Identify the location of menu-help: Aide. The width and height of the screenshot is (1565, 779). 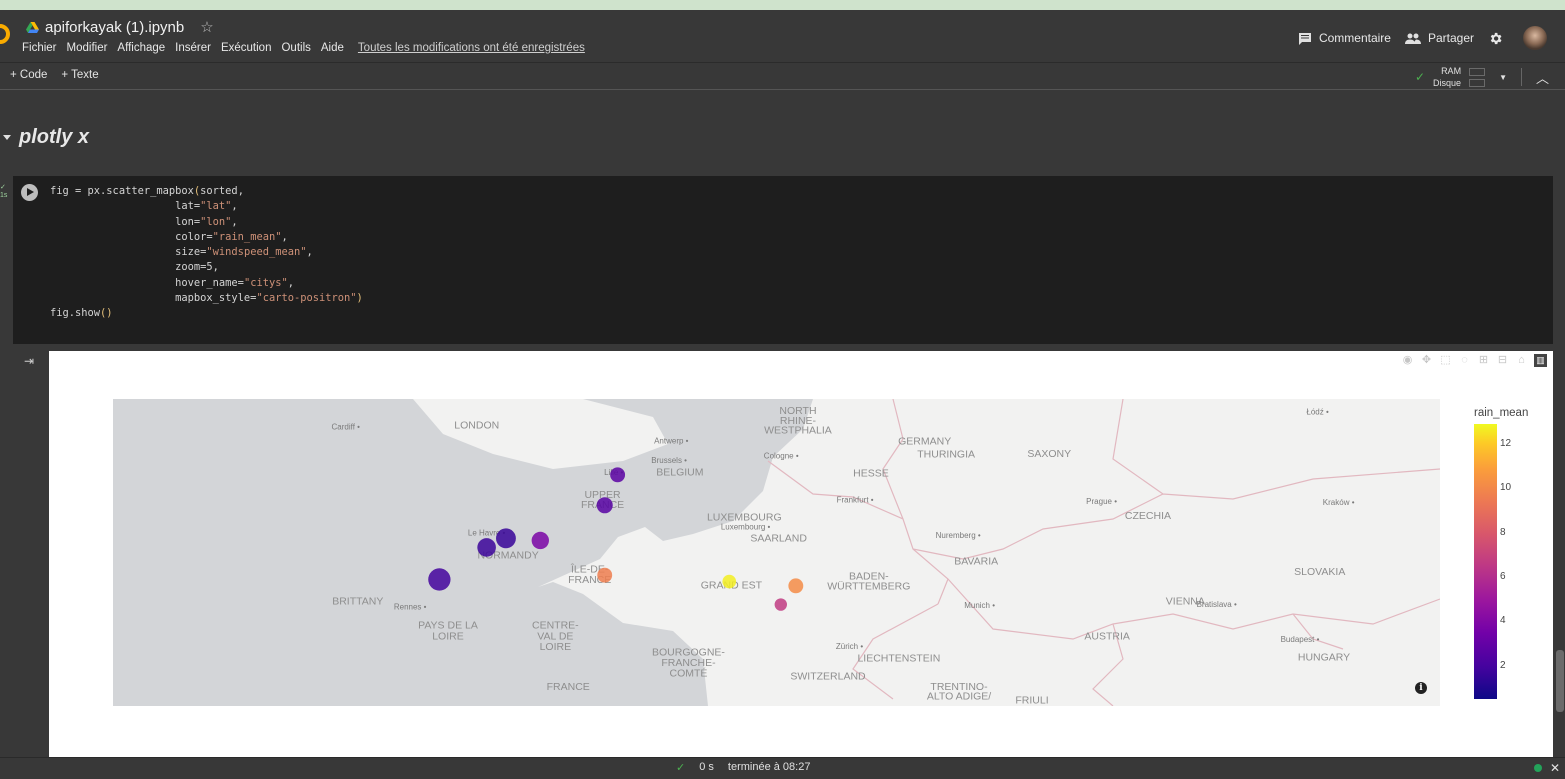
(332, 48).